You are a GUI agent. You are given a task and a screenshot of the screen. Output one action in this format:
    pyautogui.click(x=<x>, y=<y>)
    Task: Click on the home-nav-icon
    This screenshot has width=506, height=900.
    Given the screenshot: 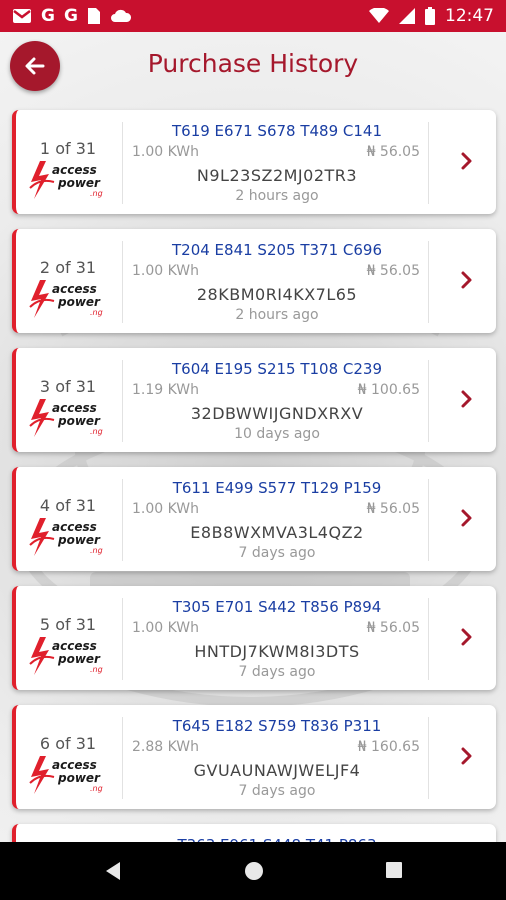 What is the action you would take?
    pyautogui.click(x=254, y=871)
    